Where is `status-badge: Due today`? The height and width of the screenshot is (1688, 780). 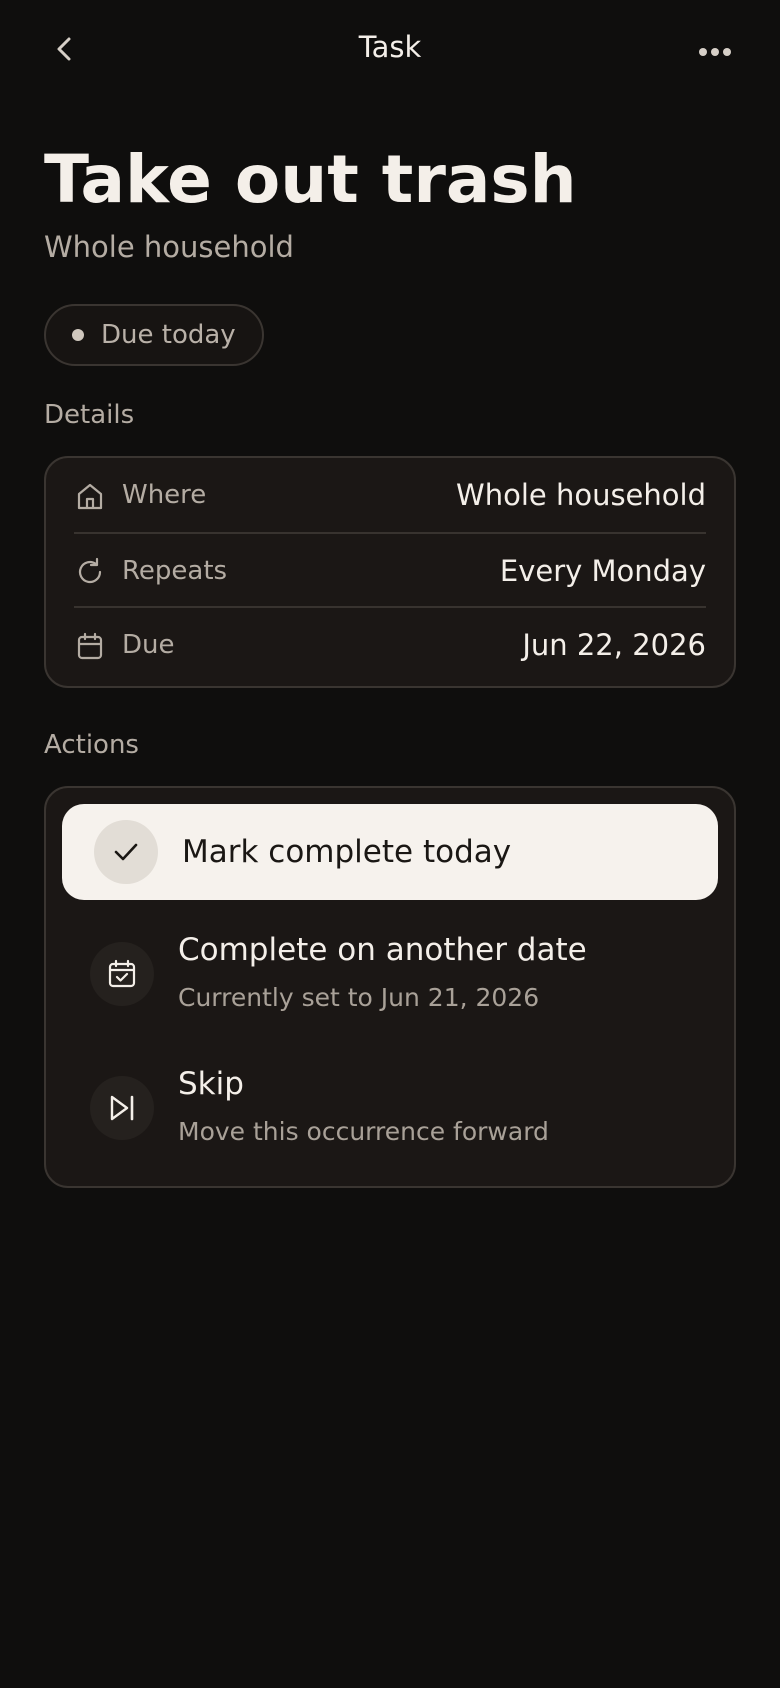 status-badge: Due today is located at coordinates (154, 335).